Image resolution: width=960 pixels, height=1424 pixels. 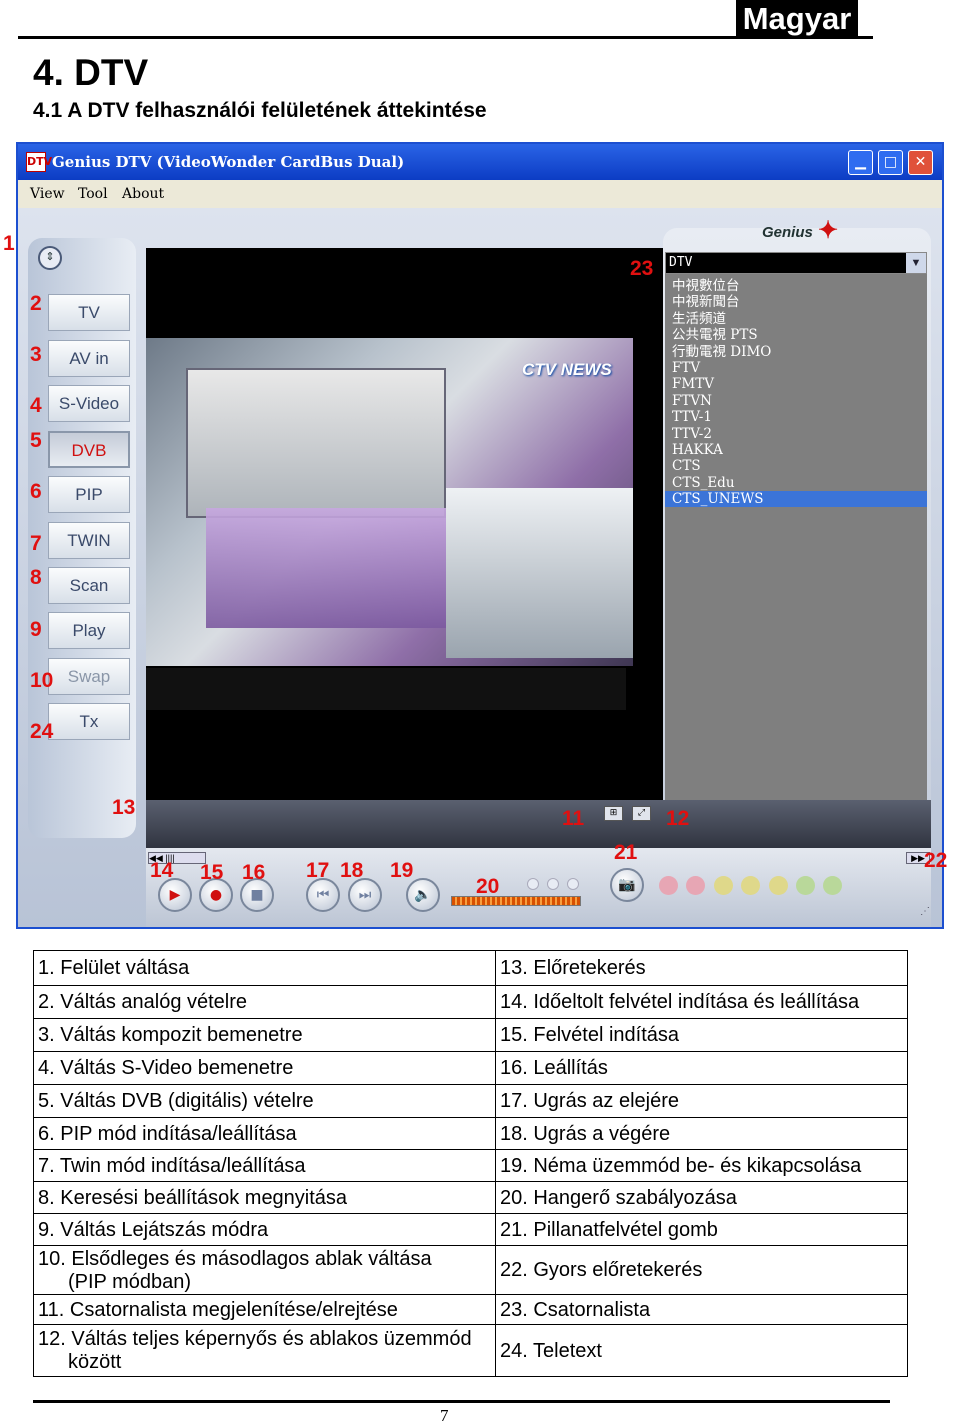 I want to click on video-frame: CTV NEWS, so click(x=389, y=502).